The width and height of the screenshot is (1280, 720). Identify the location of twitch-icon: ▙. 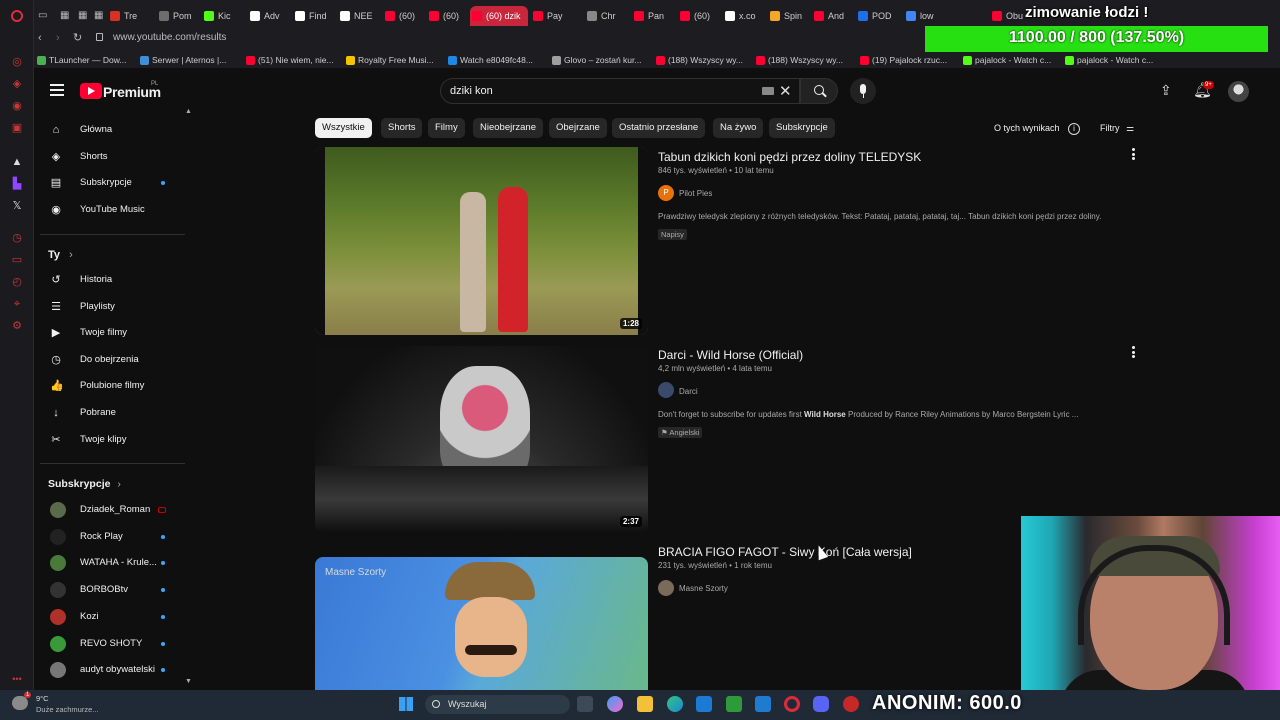
(17, 184).